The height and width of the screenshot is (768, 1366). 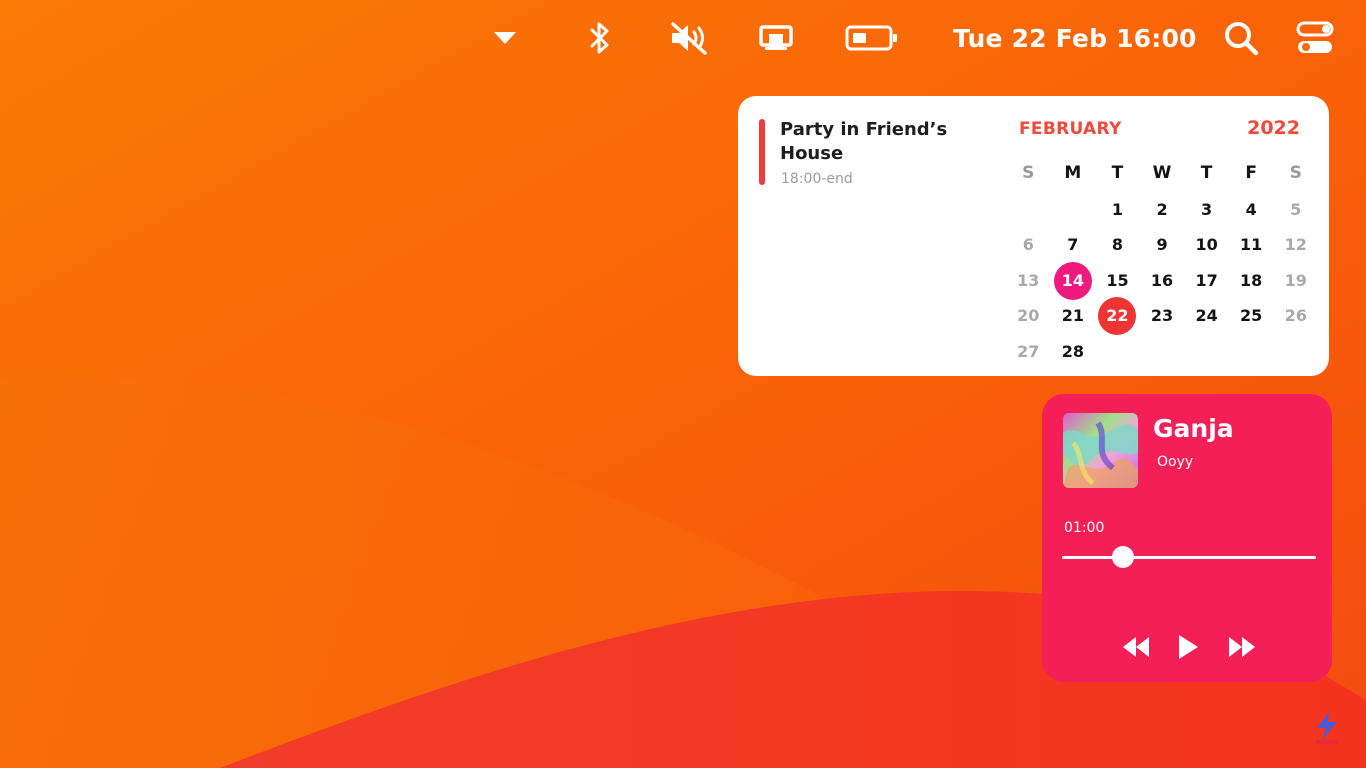 I want to click on calendar-day-number: 23, so click(x=1162, y=315).